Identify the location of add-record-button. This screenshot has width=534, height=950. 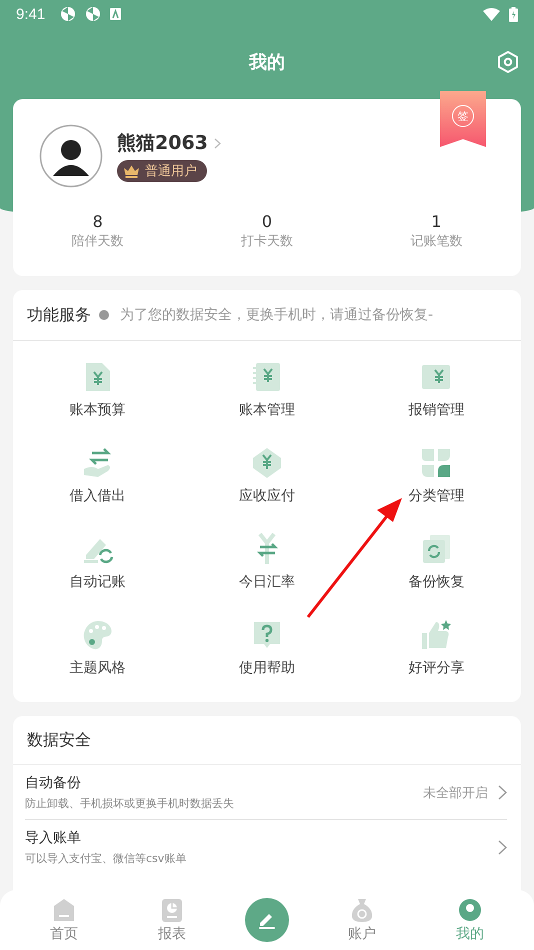
(267, 920).